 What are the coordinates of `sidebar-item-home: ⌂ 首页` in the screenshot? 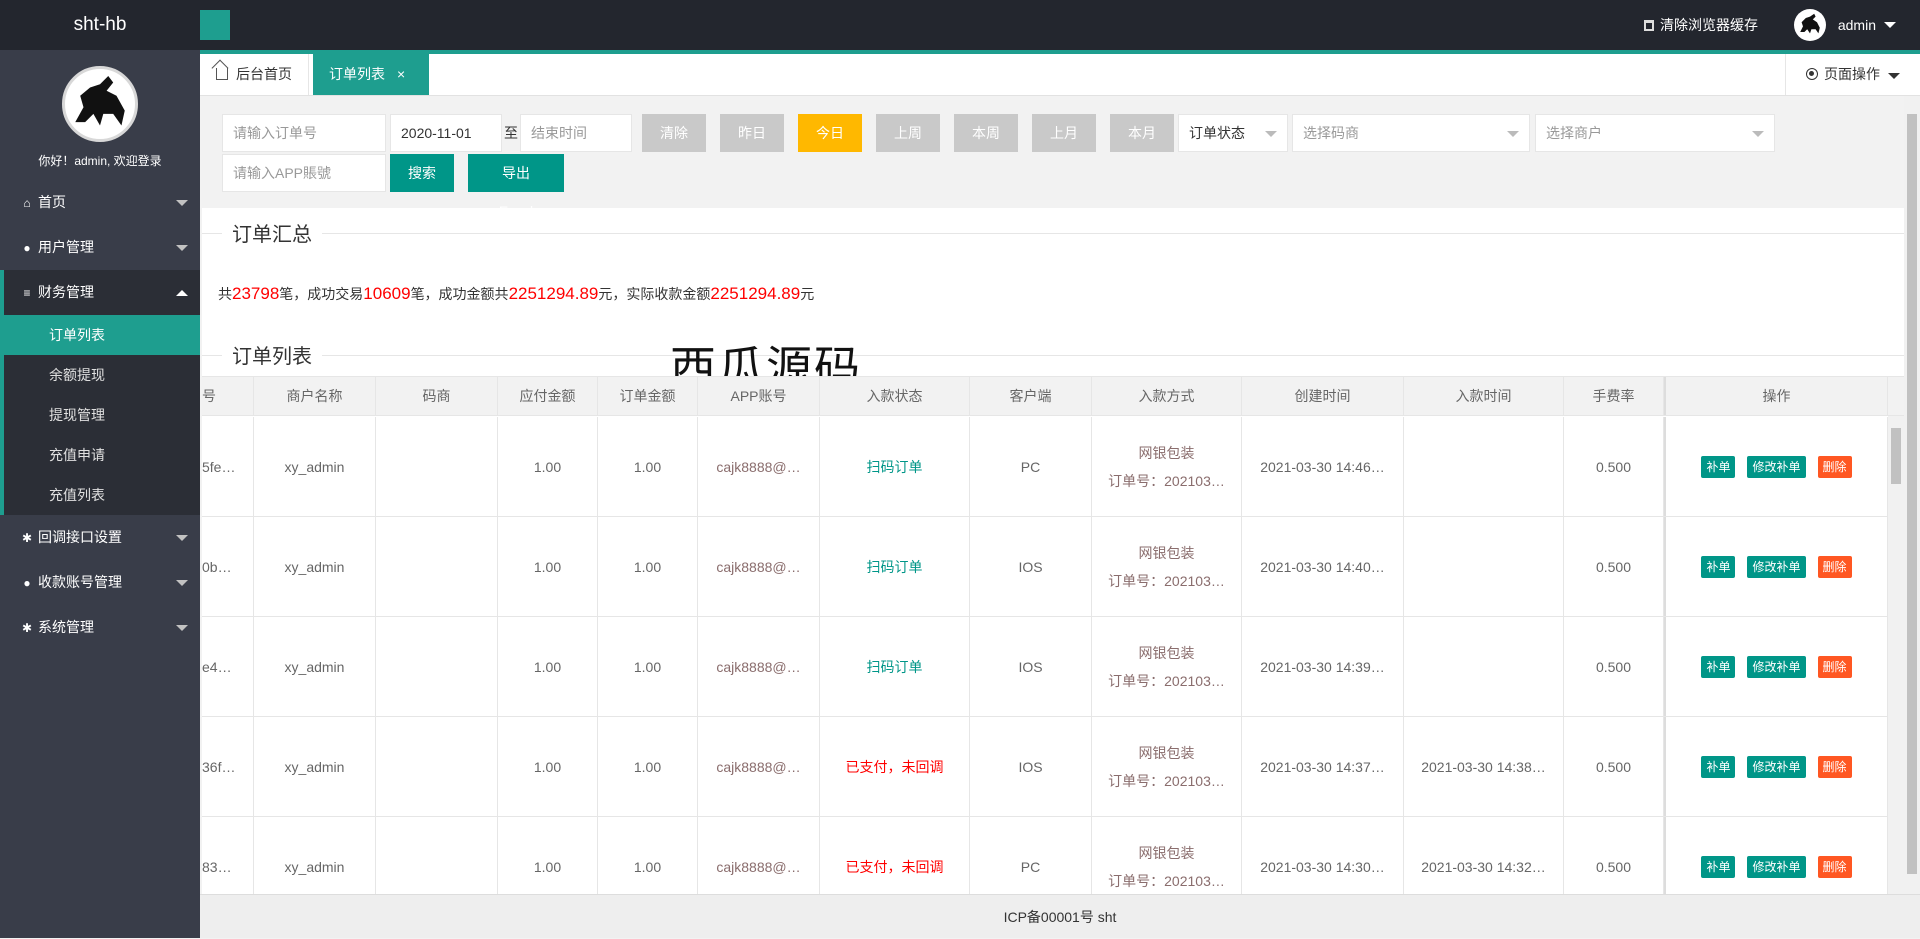 It's located at (100, 202).